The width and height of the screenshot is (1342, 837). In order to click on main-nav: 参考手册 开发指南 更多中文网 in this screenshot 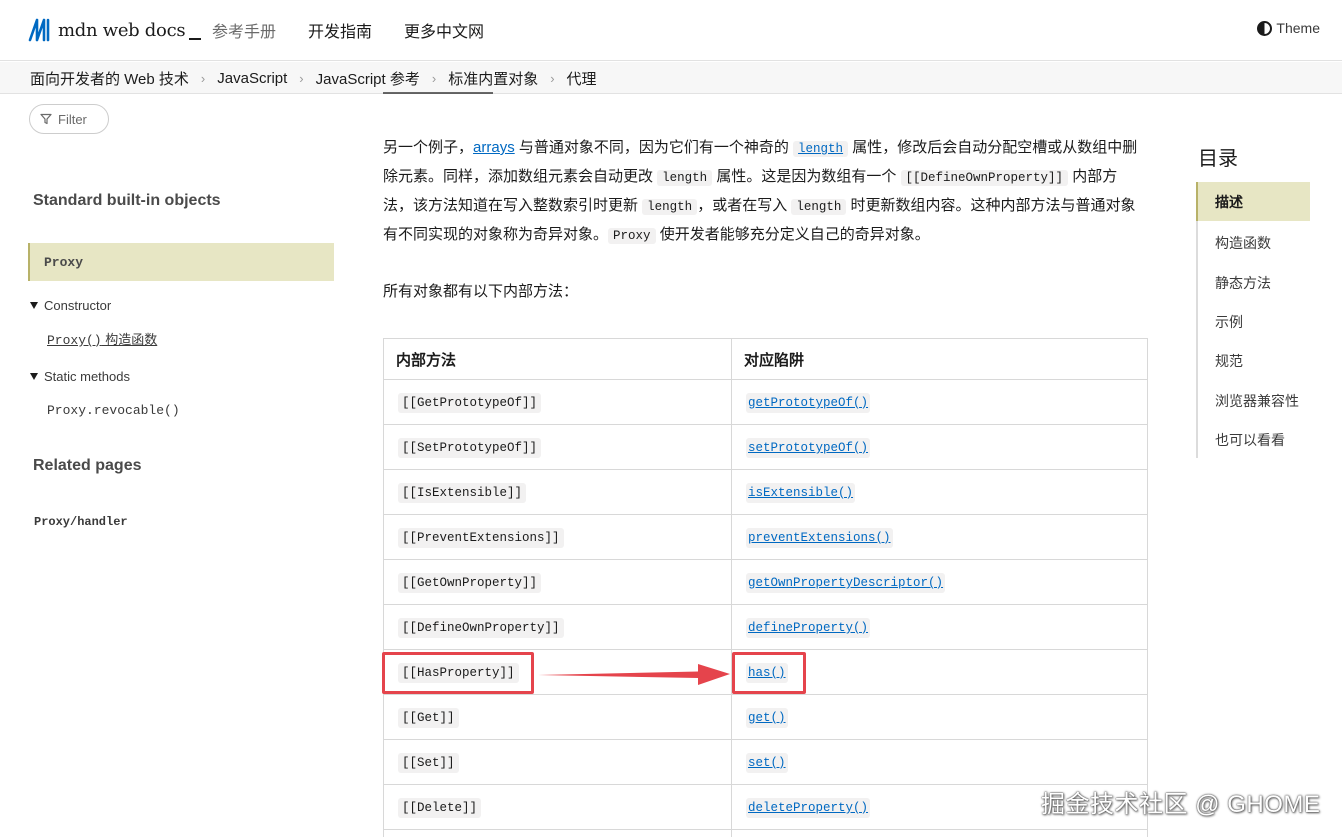, I will do `click(348, 30)`.